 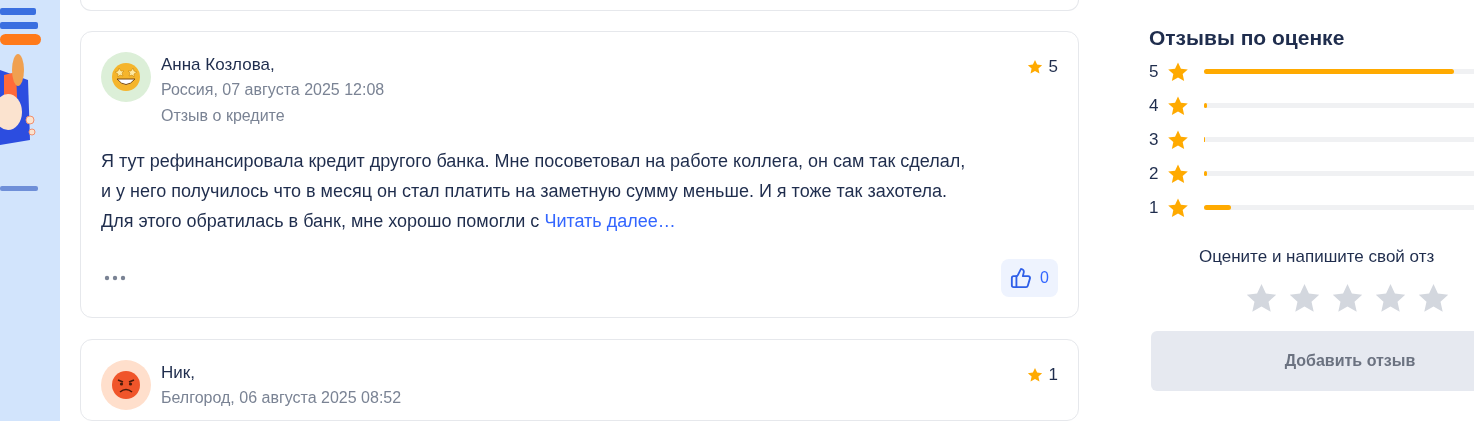 What do you see at coordinates (115, 277) in the screenshot?
I see `more-icon` at bounding box center [115, 277].